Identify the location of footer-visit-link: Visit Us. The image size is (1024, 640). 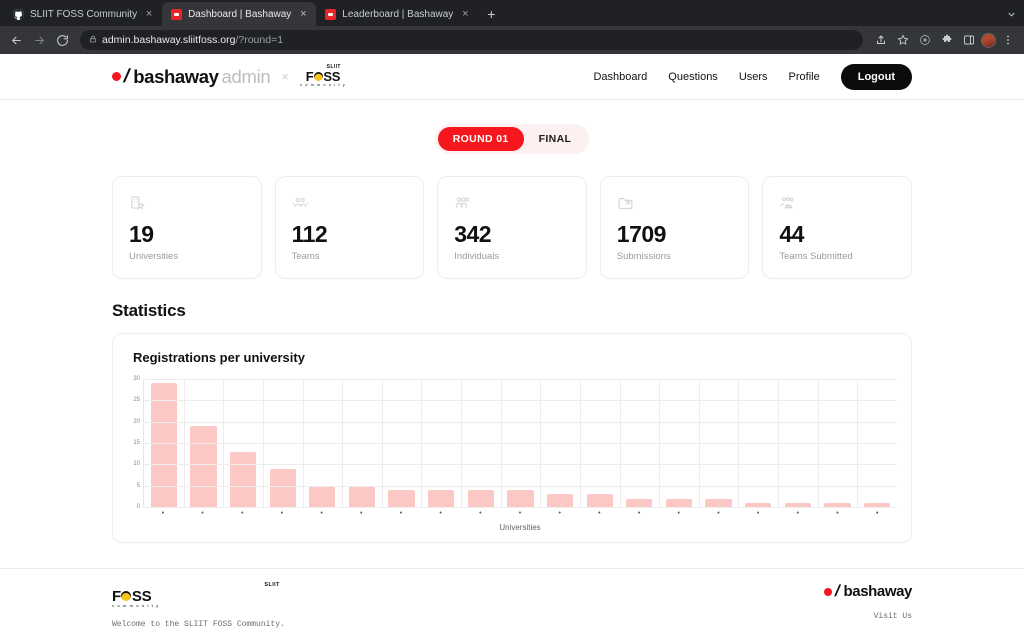
(893, 616).